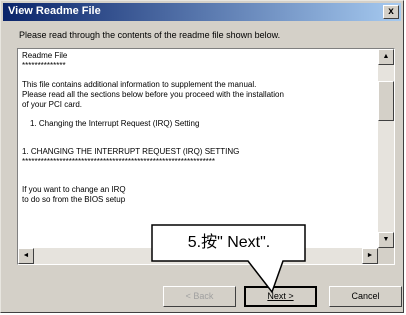 This screenshot has width=406, height=315. Describe the element at coordinates (229, 242) in the screenshot. I see `callout-text: 5.按" Next".` at that location.